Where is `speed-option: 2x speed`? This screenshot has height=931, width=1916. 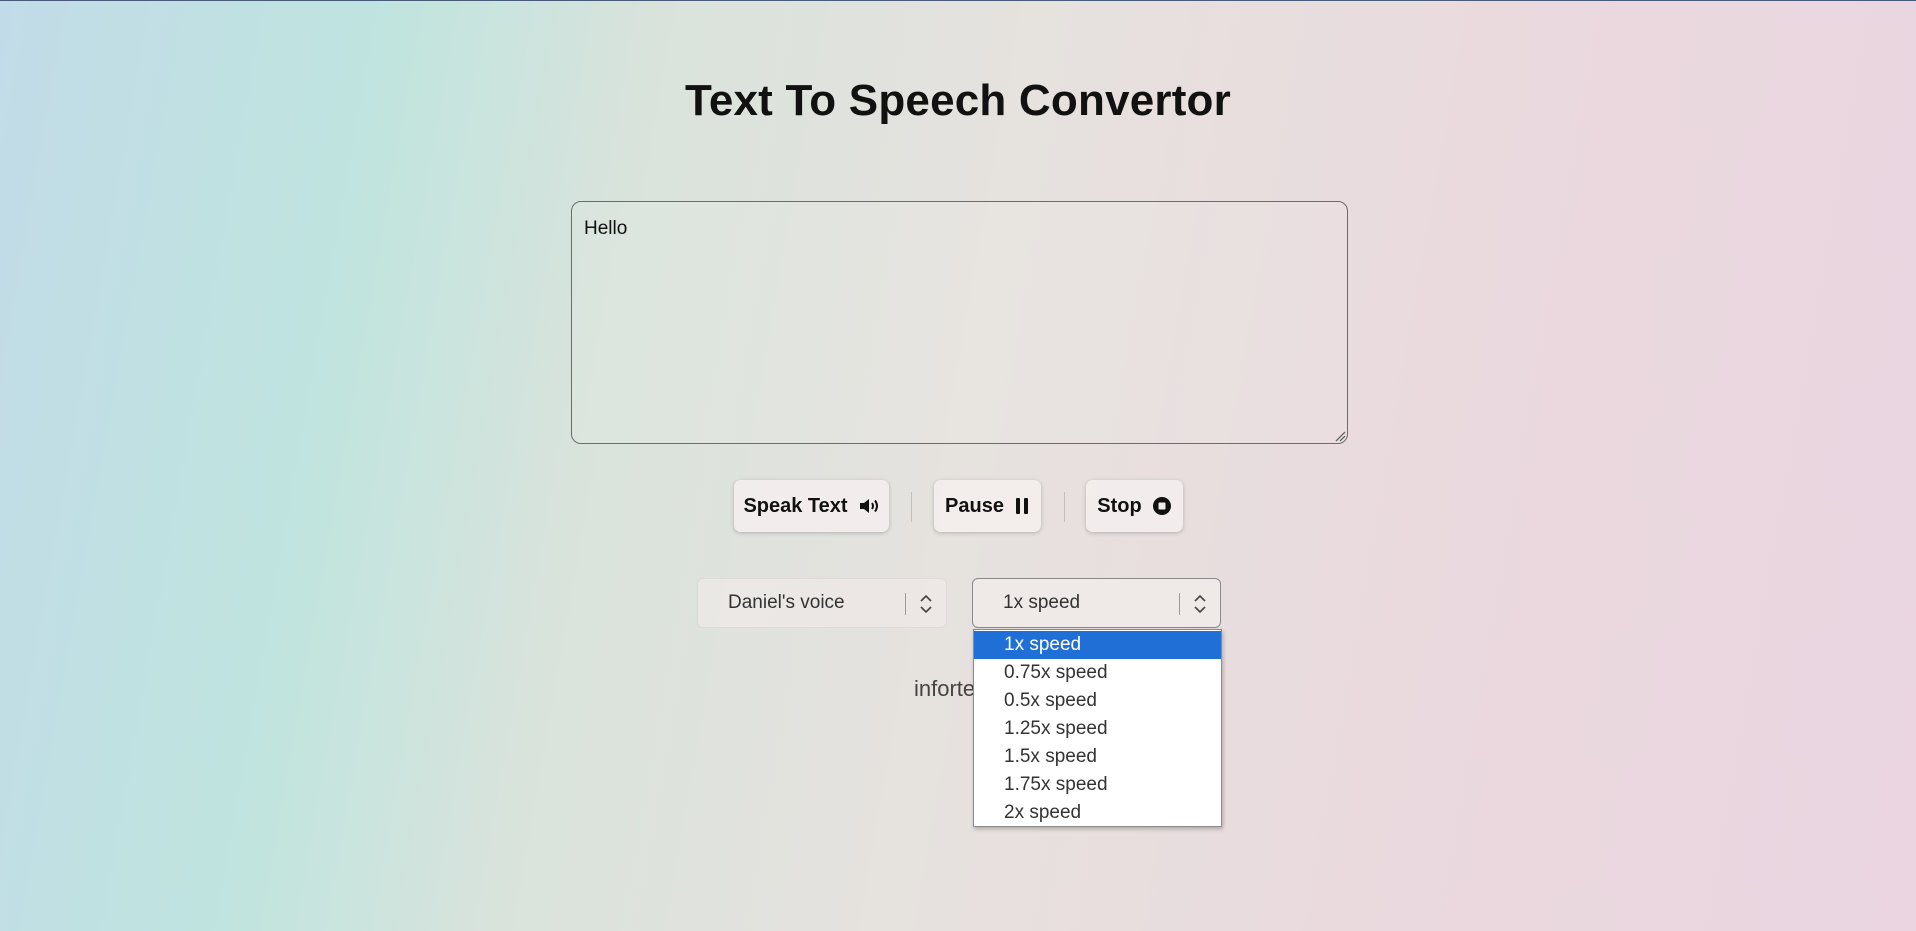
speed-option: 2x speed is located at coordinates (1097, 813).